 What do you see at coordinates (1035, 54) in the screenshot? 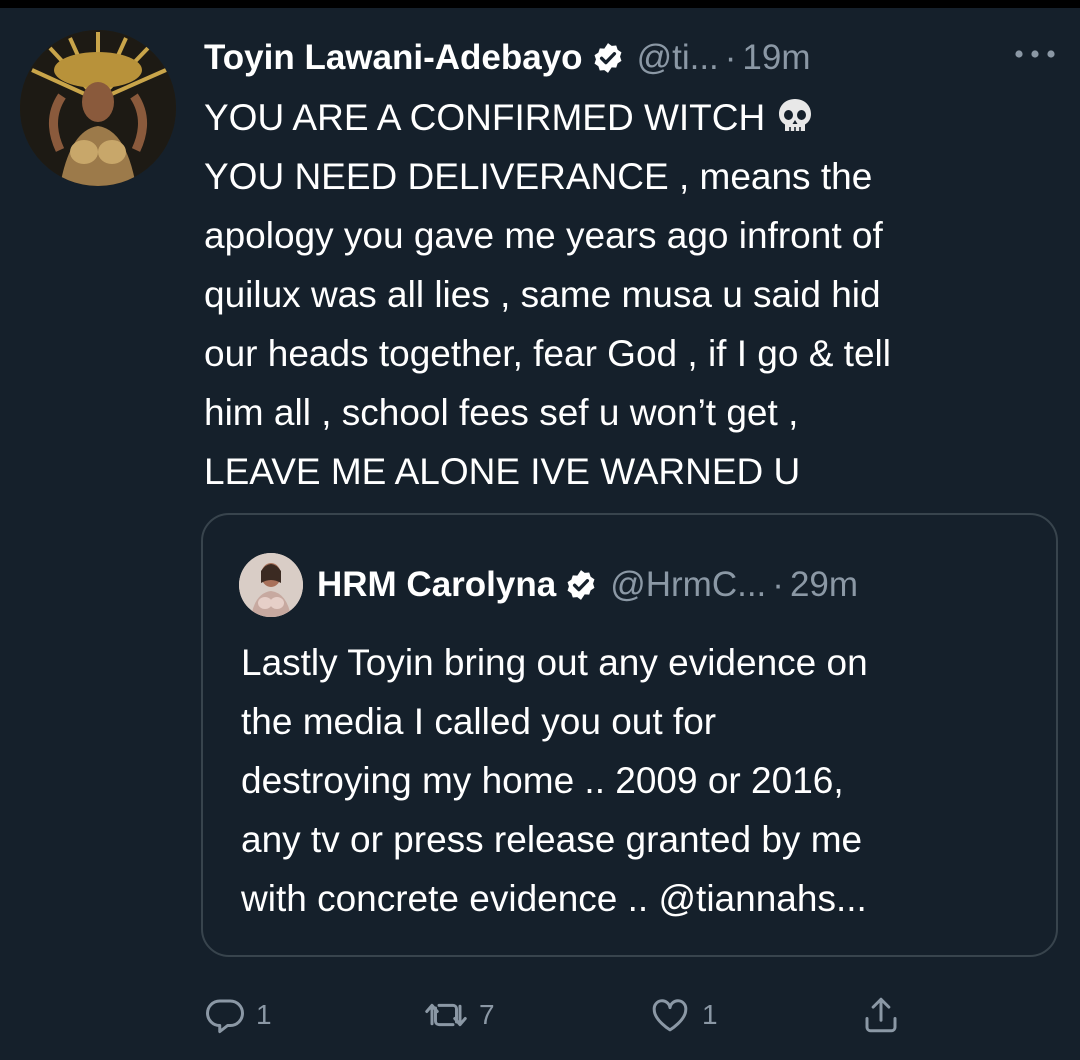
I see `more-icon` at bounding box center [1035, 54].